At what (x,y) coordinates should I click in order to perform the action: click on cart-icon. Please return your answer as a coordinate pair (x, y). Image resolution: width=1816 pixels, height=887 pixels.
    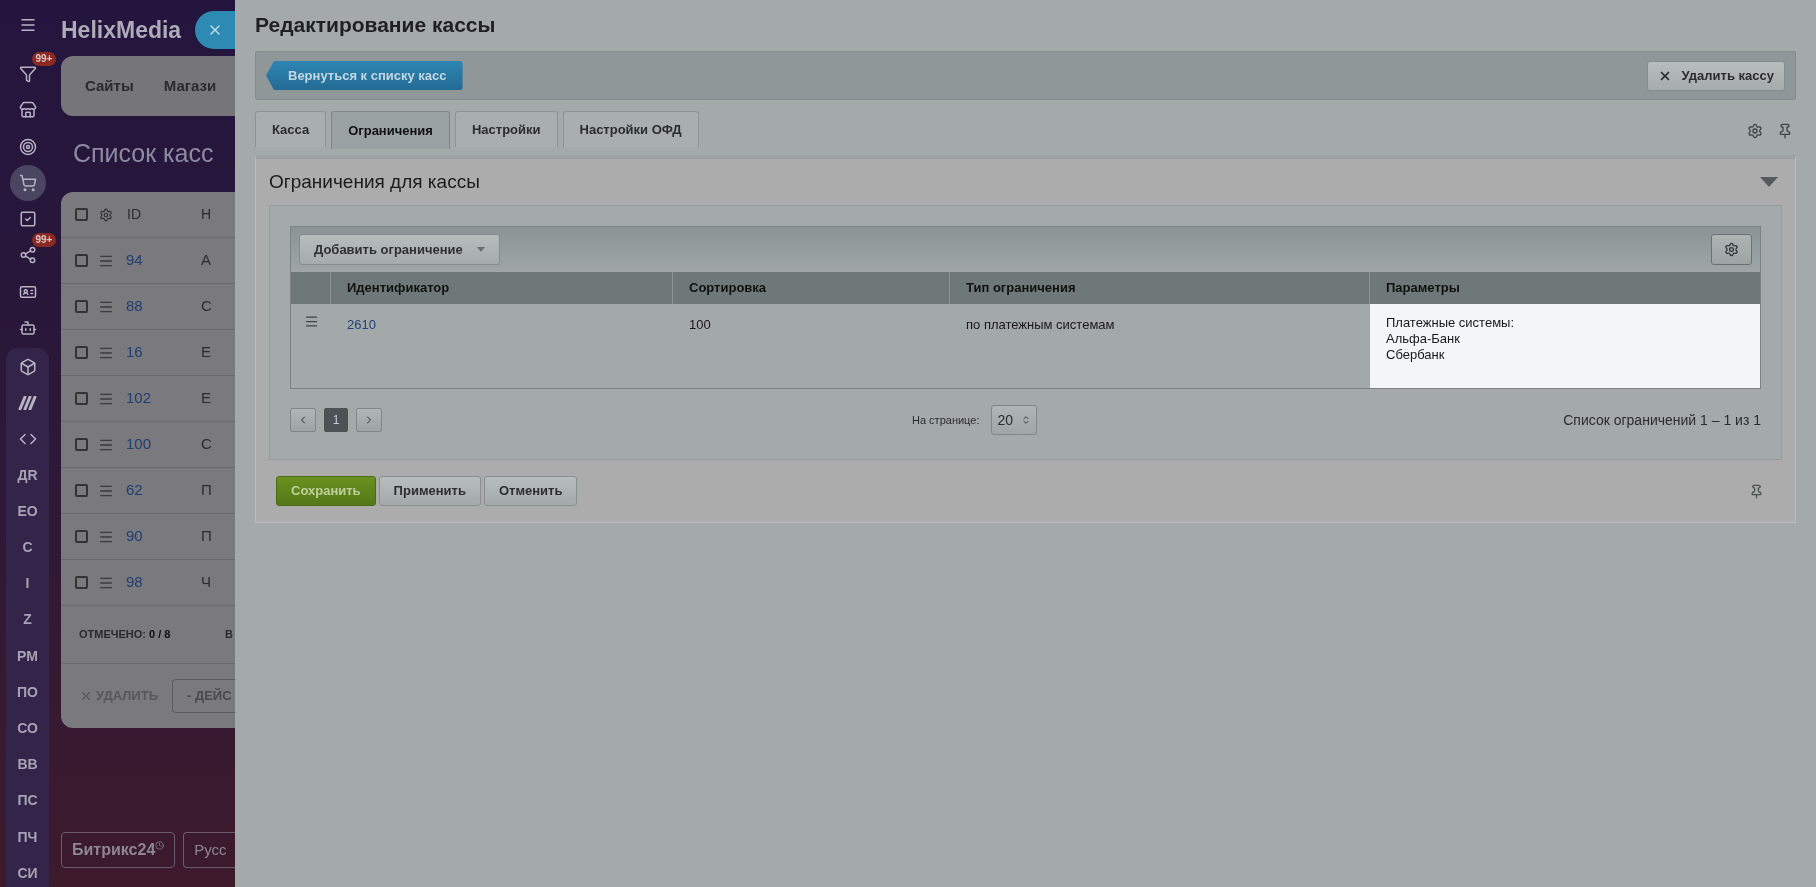
    Looking at the image, I should click on (27, 182).